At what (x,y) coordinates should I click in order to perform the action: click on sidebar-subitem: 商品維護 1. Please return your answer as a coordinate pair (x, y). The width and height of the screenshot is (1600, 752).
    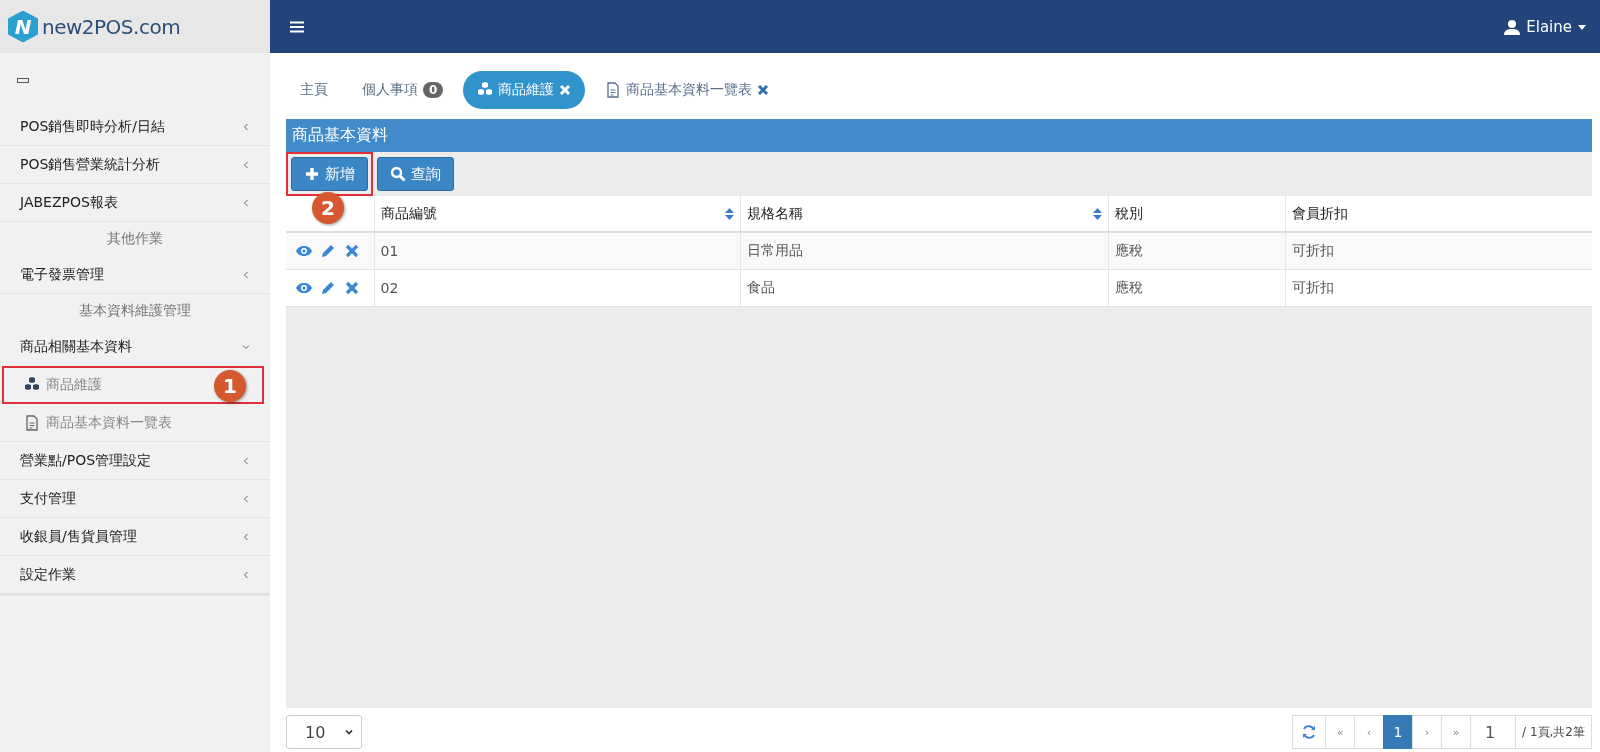
    Looking at the image, I should click on (133, 385).